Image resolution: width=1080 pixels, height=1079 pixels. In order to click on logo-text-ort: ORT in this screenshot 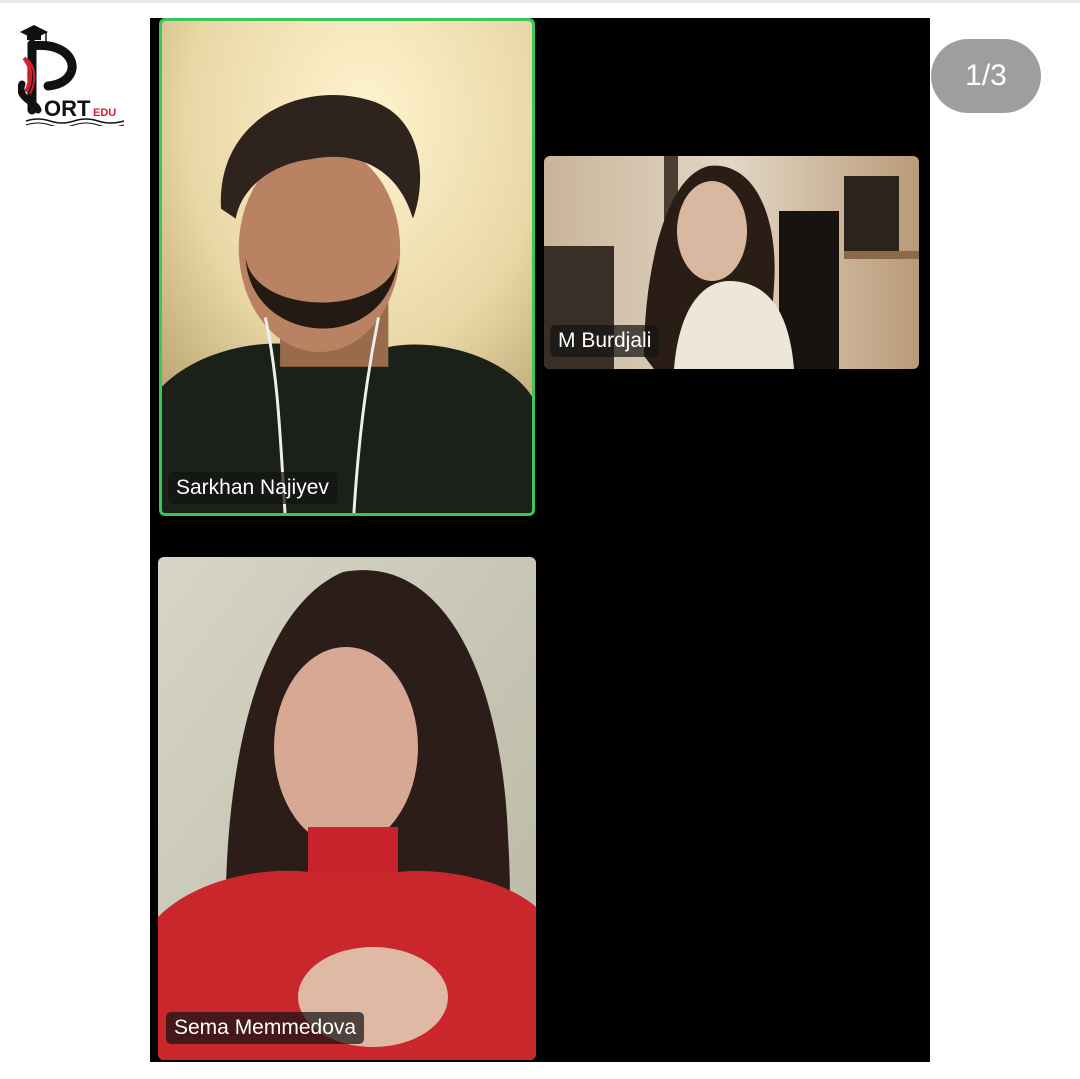, I will do `click(67, 108)`.